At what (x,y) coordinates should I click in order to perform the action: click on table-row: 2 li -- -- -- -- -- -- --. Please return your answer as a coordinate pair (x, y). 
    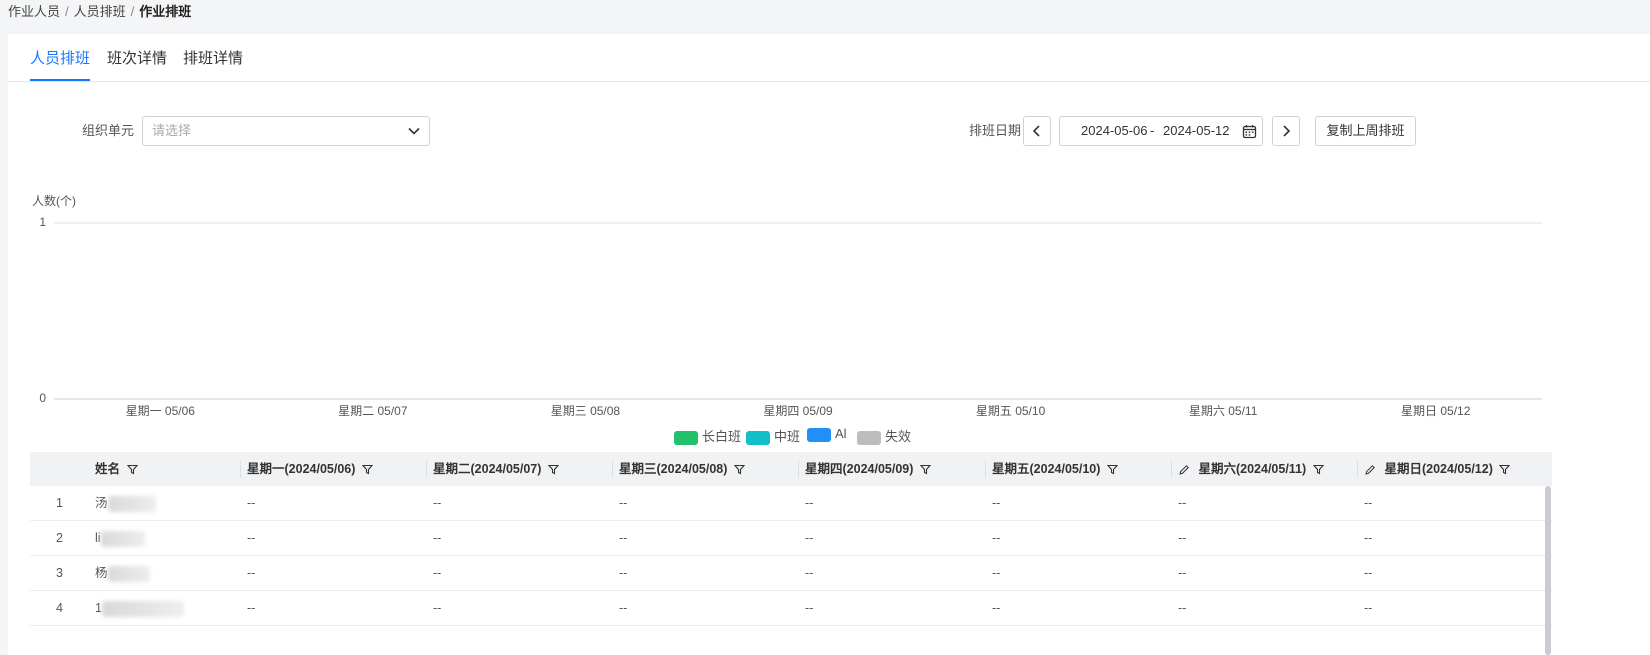
    Looking at the image, I should click on (791, 538).